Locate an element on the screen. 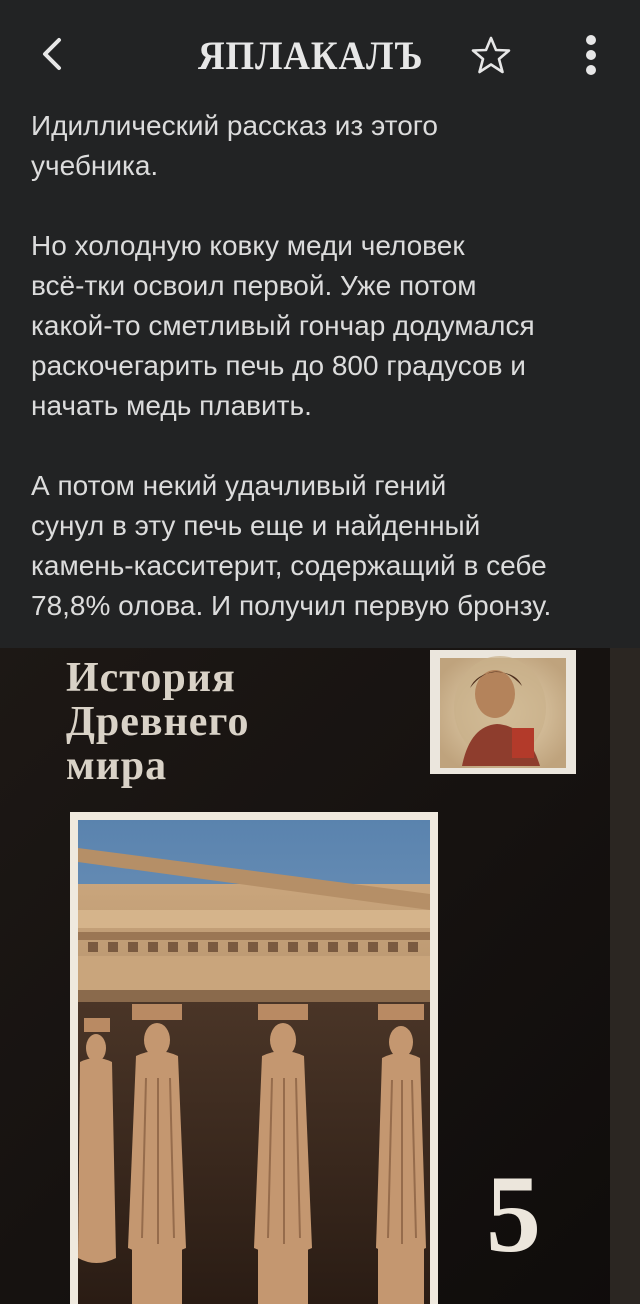  star-outline-icon is located at coordinates (491, 55).